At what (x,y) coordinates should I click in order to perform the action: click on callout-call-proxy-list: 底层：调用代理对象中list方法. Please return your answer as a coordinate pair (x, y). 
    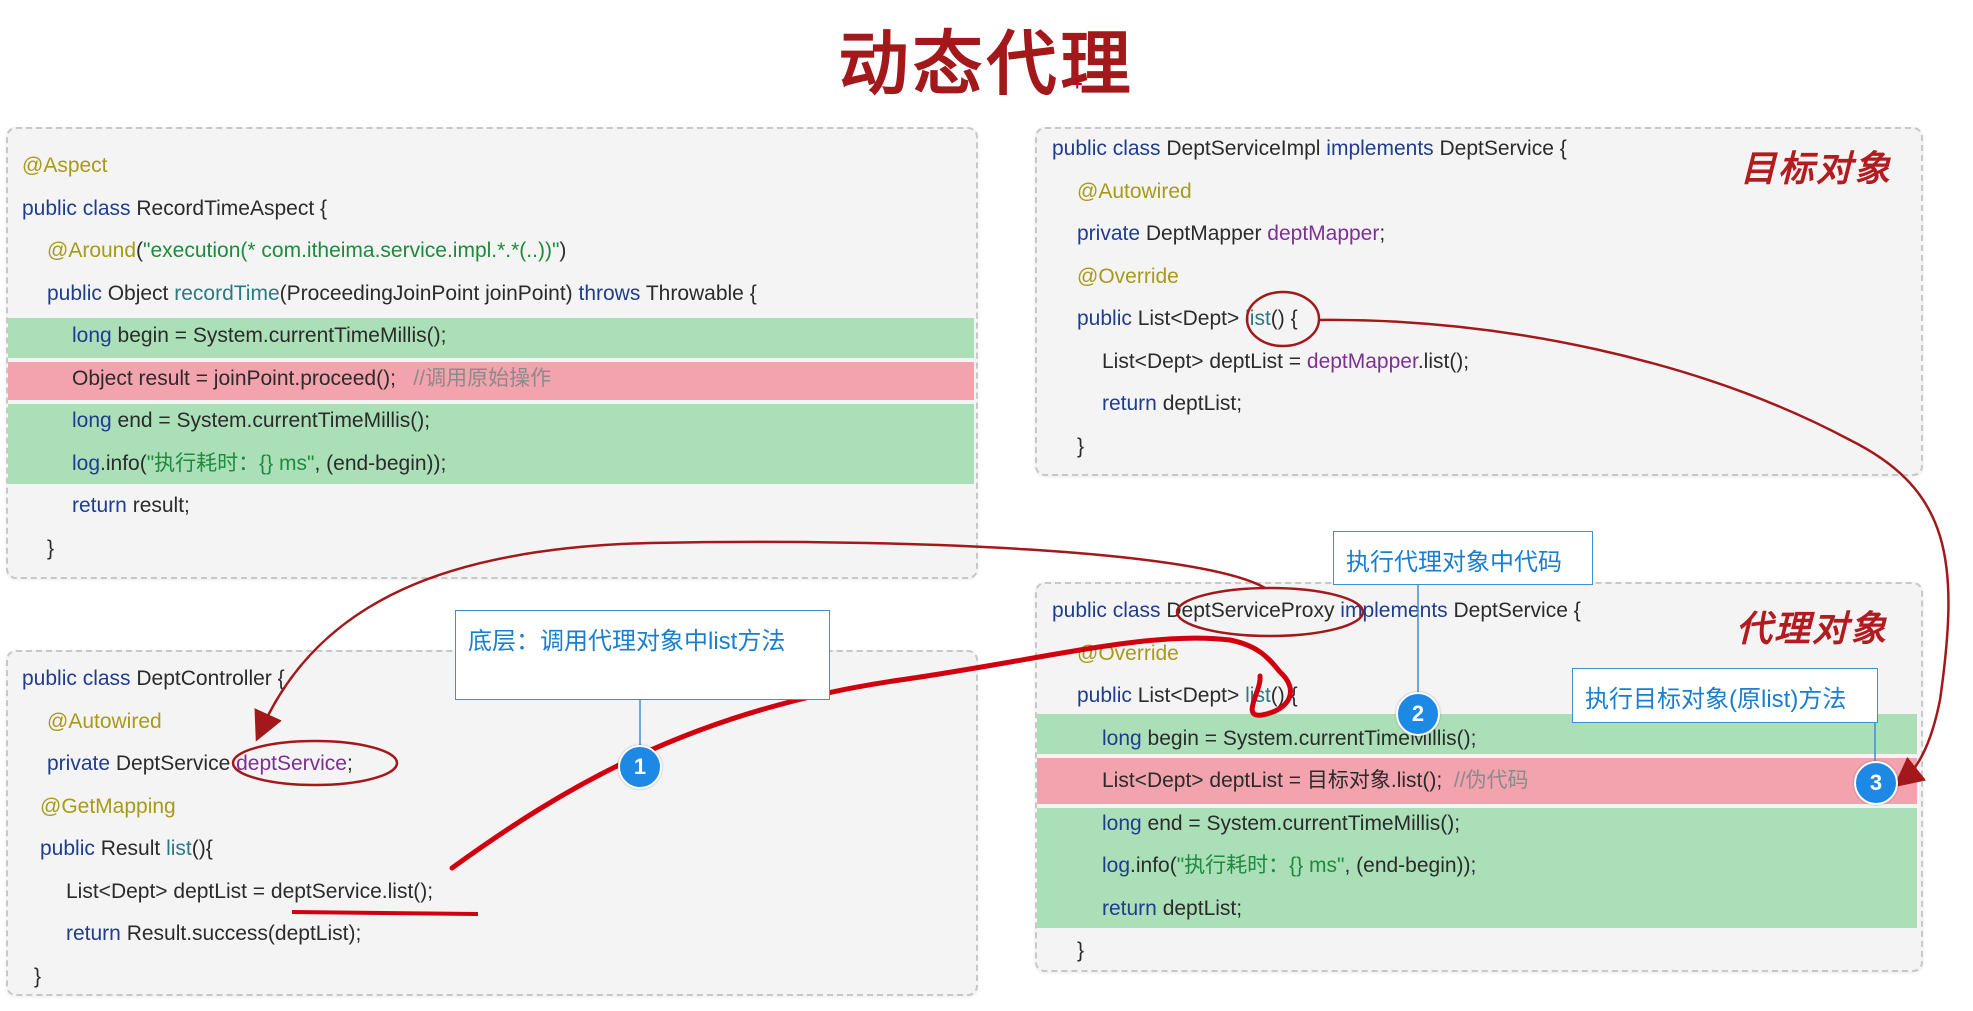
    Looking at the image, I should click on (642, 655).